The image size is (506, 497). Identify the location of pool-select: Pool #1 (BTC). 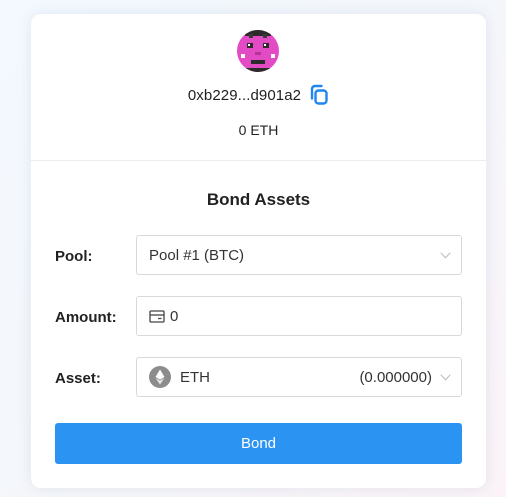
(299, 255).